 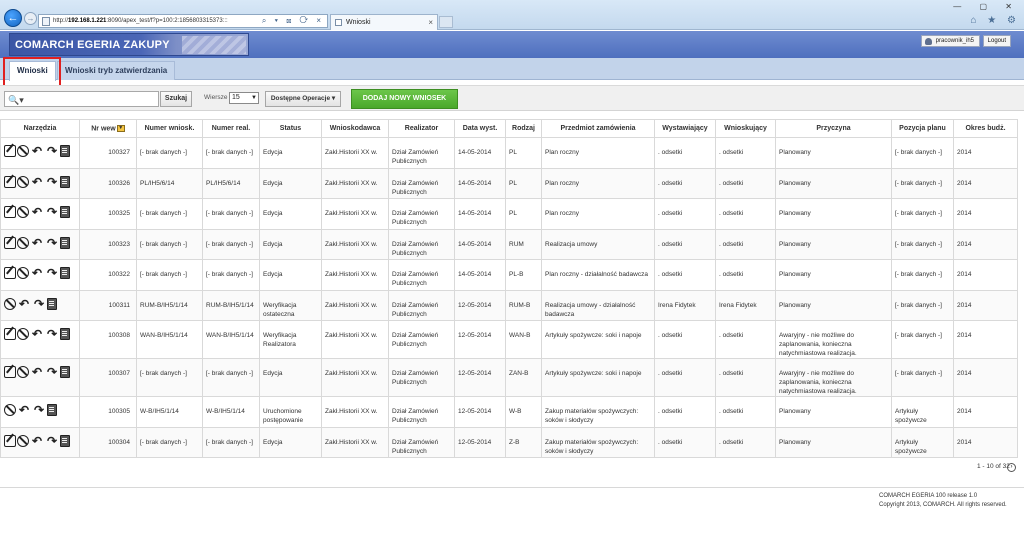 I want to click on home-favorites-settings-icons: ⌂ ★ ⚙, so click(x=995, y=20).